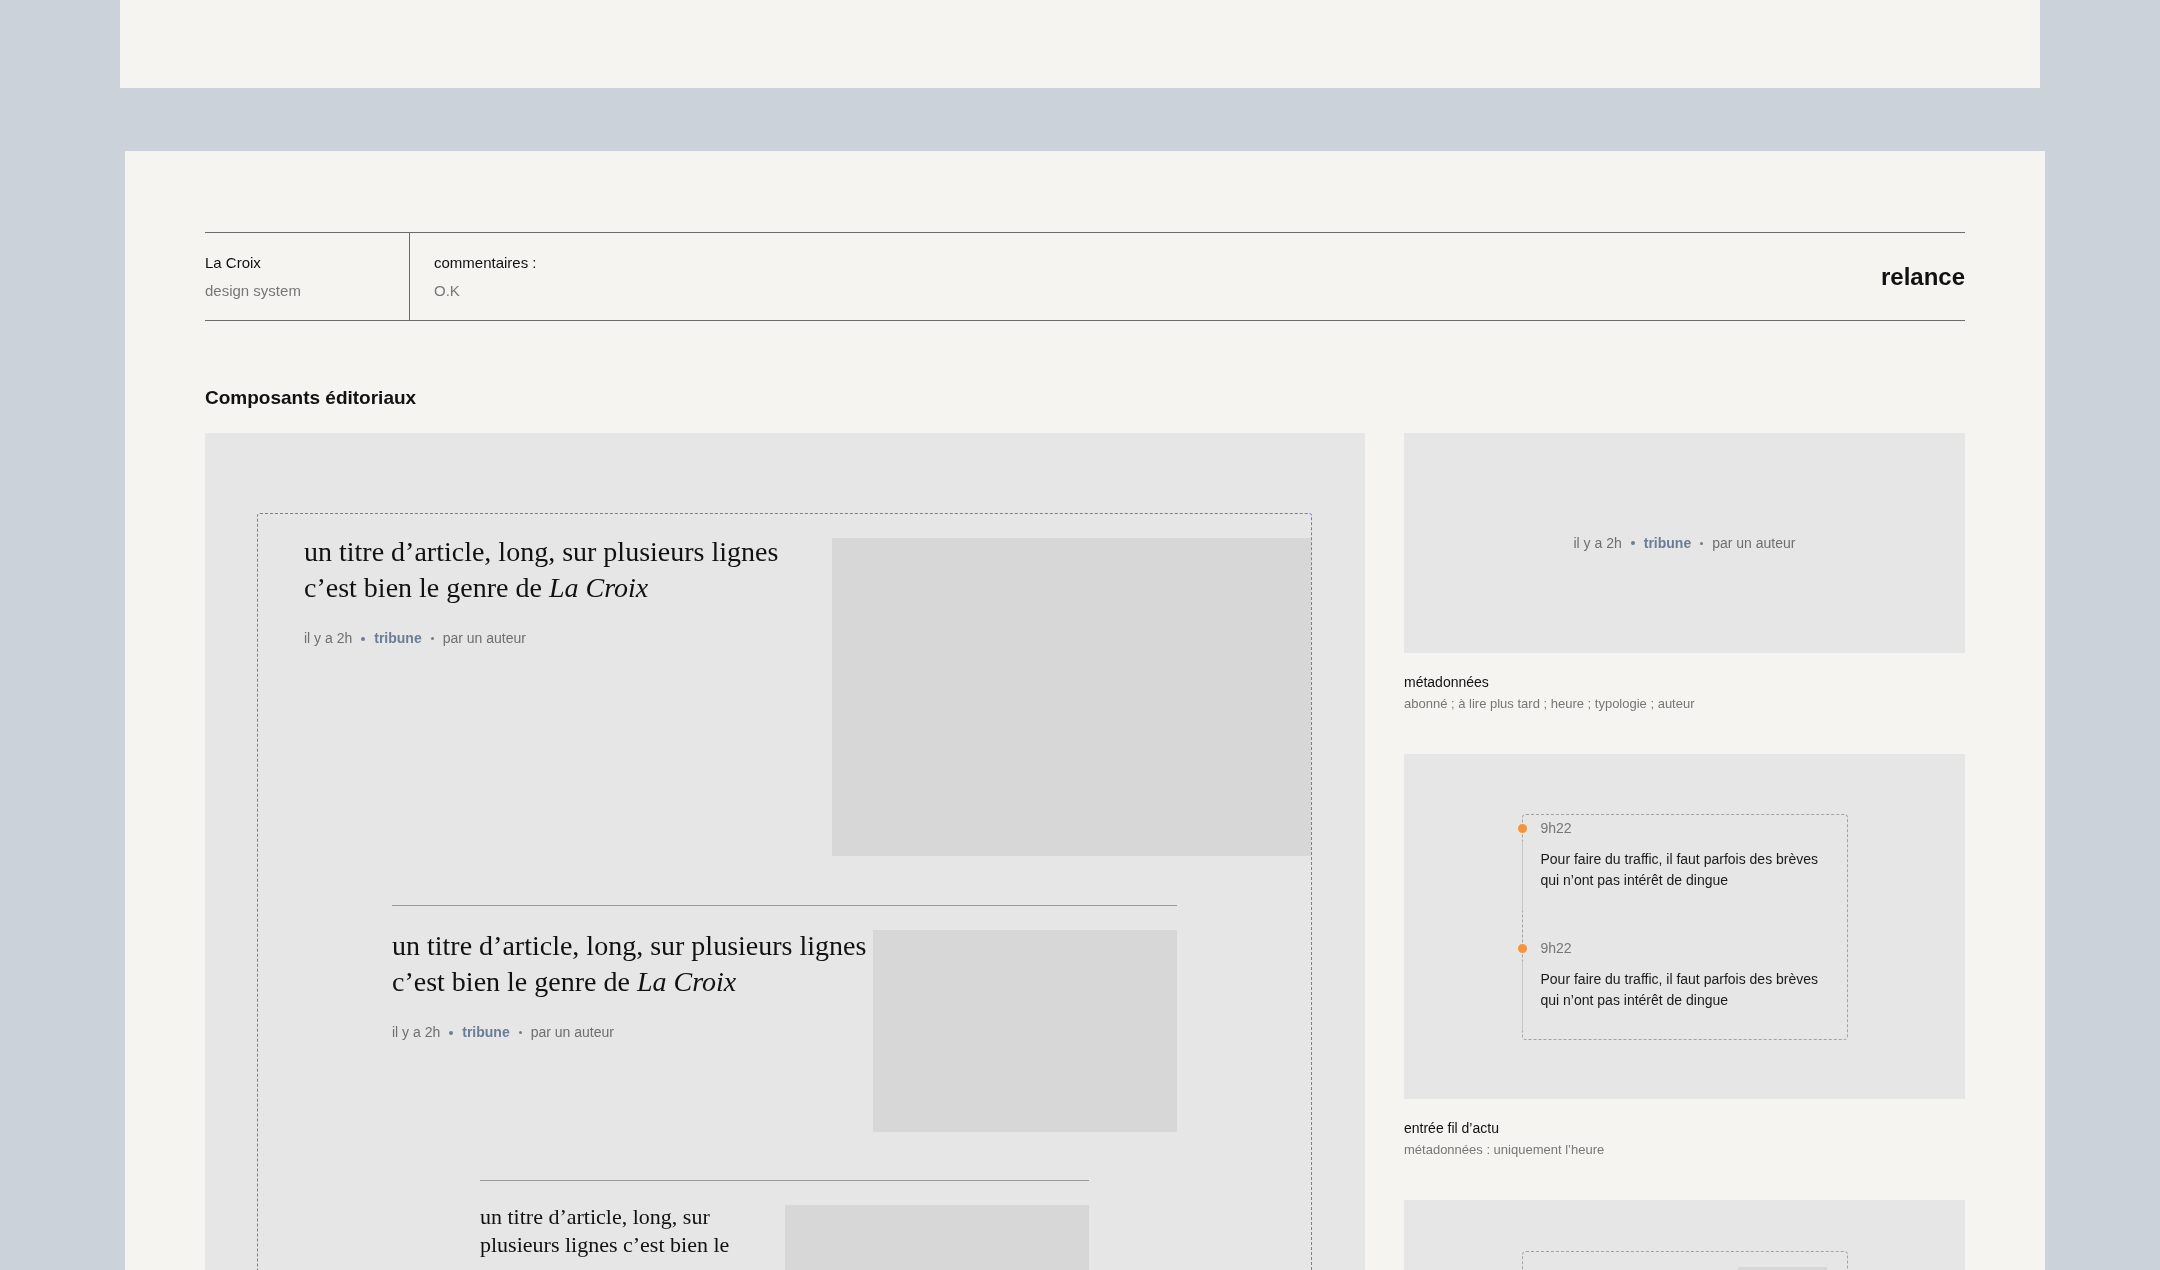 The image size is (2160, 1270). I want to click on status-label: relance, so click(1922, 276).